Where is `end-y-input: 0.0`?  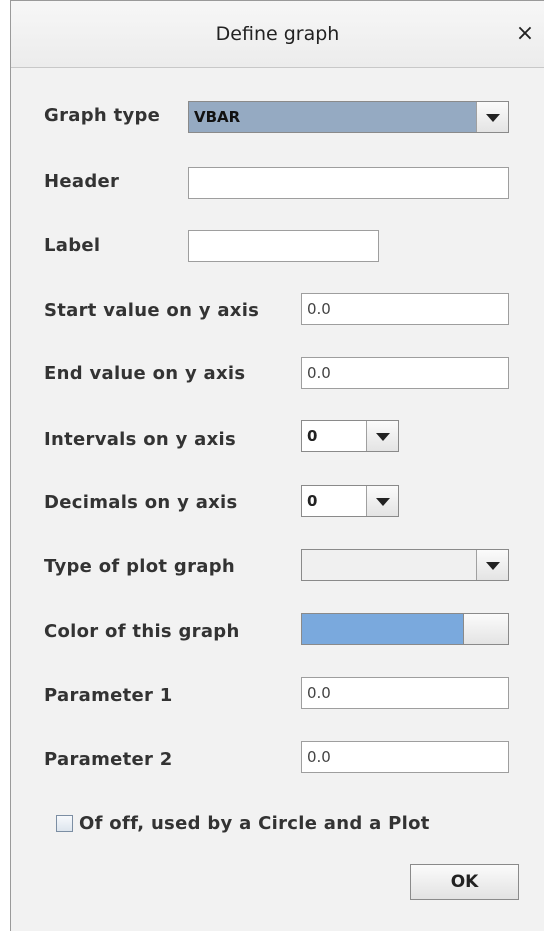 end-y-input: 0.0 is located at coordinates (405, 373).